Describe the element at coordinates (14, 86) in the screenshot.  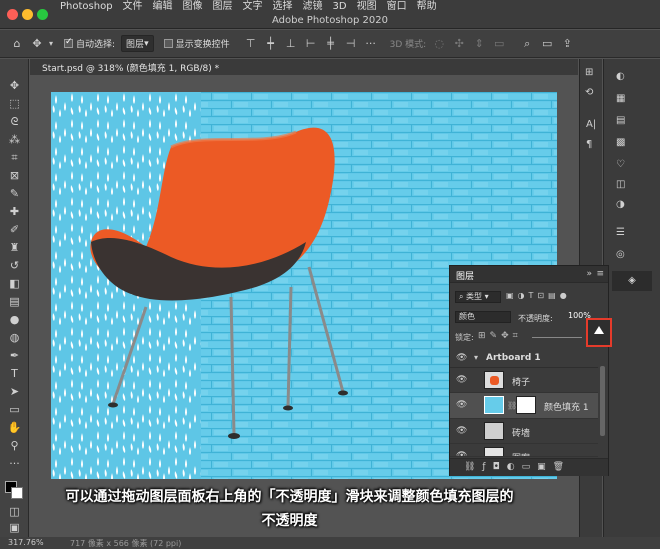
I see `move-tool-icon: ✥` at that location.